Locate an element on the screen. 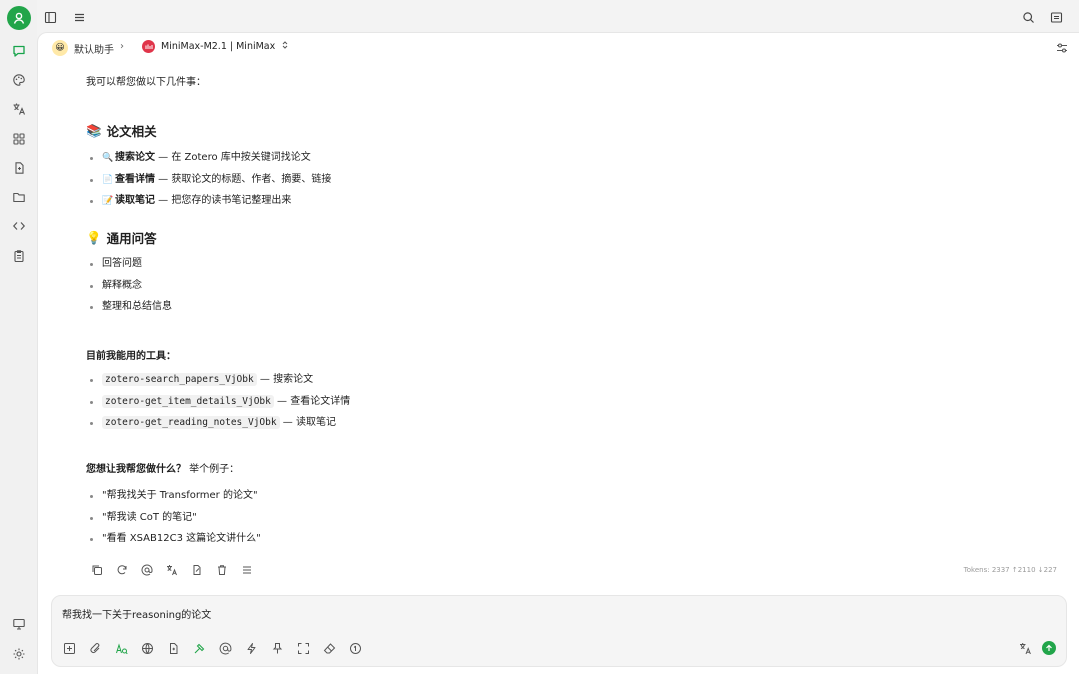 The height and width of the screenshot is (674, 1079). edit-icon is located at coordinates (196, 569).